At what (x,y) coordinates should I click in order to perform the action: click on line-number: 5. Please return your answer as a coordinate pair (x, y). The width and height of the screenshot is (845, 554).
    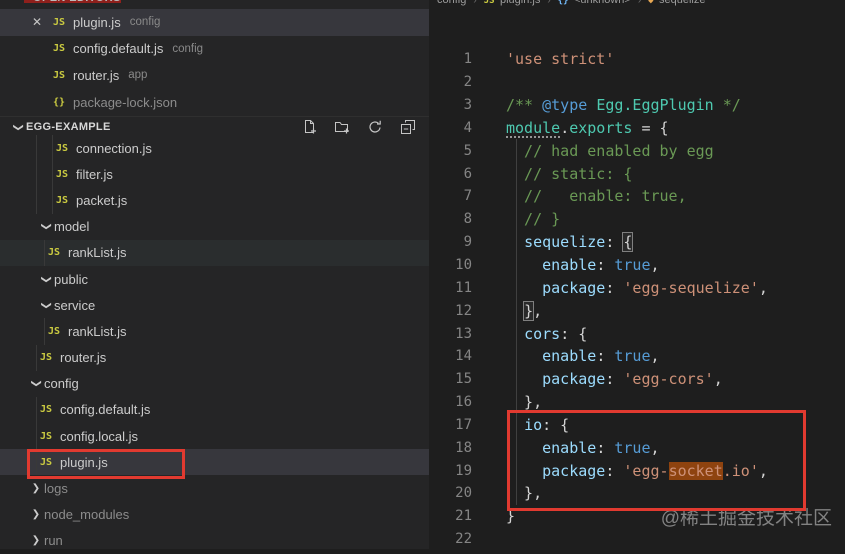
    Looking at the image, I should click on (467, 150).